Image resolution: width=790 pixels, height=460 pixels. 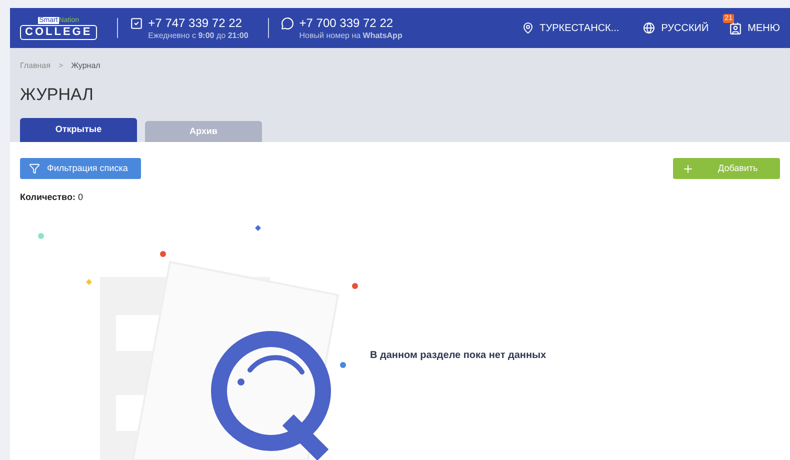 What do you see at coordinates (57, 94) in the screenshot?
I see `page-title: ЖУРНАЛ` at bounding box center [57, 94].